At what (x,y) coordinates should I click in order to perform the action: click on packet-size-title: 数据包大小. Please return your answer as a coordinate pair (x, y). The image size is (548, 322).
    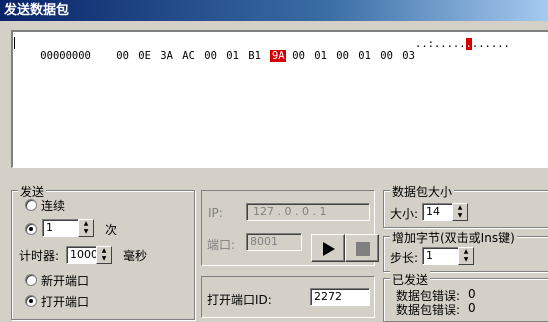
    Looking at the image, I should click on (422, 191).